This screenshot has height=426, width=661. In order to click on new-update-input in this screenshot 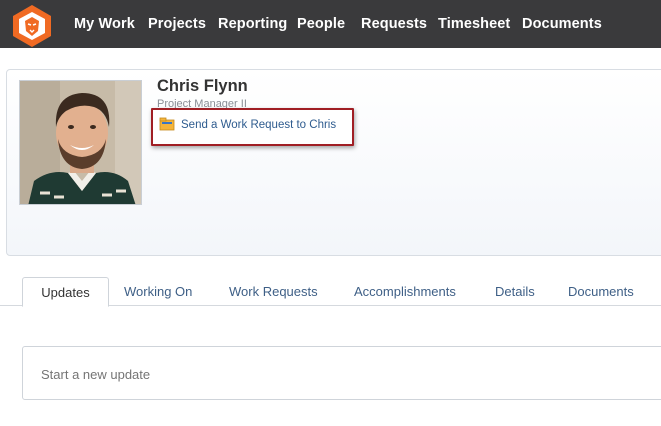, I will do `click(241, 374)`.